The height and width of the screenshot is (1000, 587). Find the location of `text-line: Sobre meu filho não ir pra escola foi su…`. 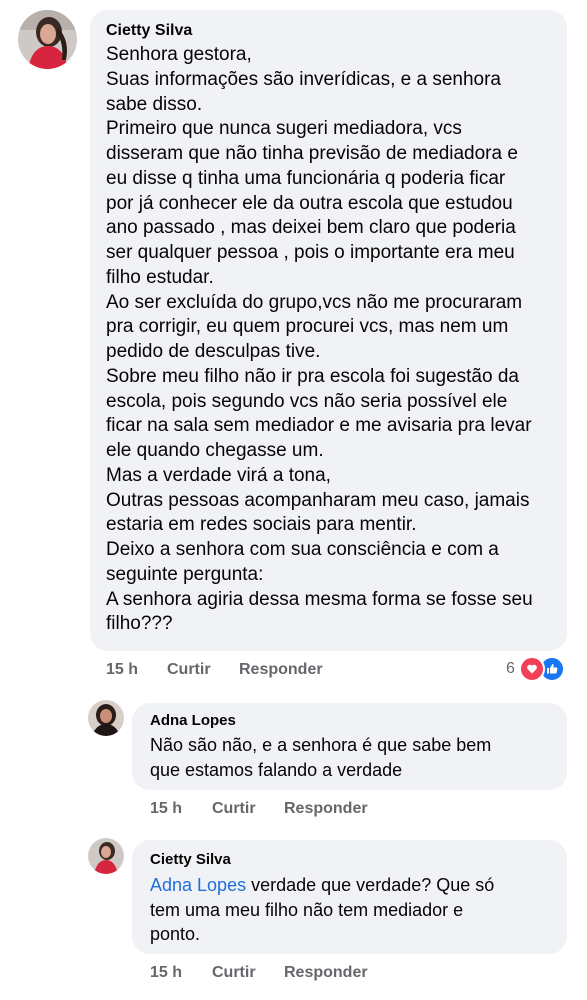

text-line: Sobre meu filho não ir pra escola foi su… is located at coordinates (312, 376).